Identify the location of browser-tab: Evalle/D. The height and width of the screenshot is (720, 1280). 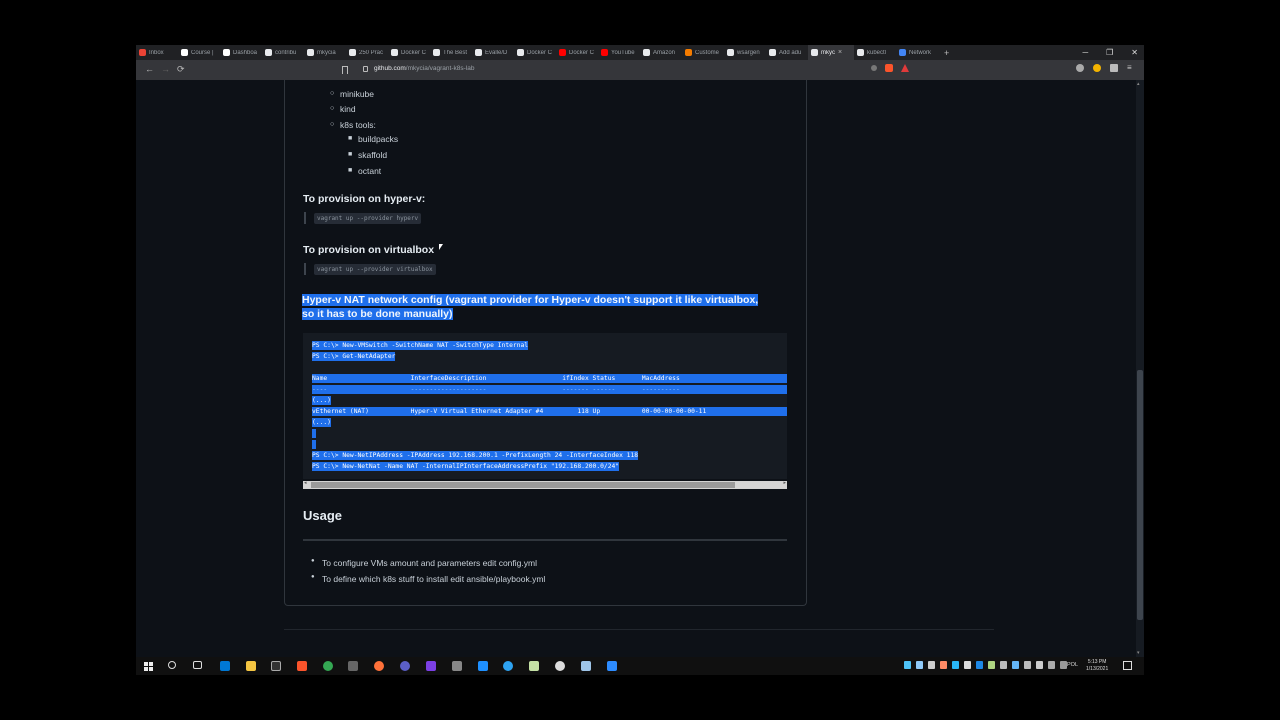
(493, 52).